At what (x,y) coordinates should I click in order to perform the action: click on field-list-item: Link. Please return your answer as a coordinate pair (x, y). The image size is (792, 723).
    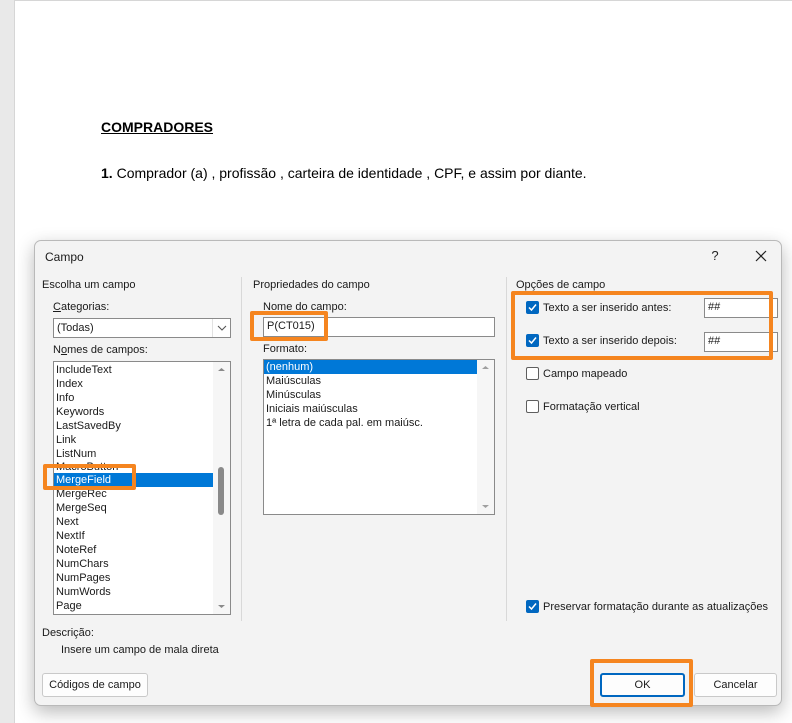
    Looking at the image, I should click on (142, 440).